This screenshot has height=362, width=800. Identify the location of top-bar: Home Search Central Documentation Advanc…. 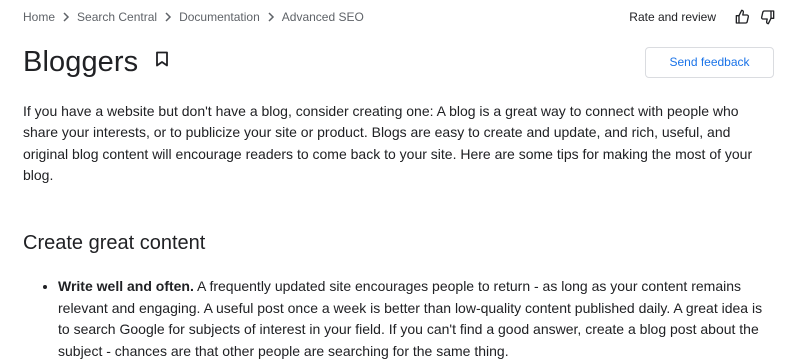
(399, 17).